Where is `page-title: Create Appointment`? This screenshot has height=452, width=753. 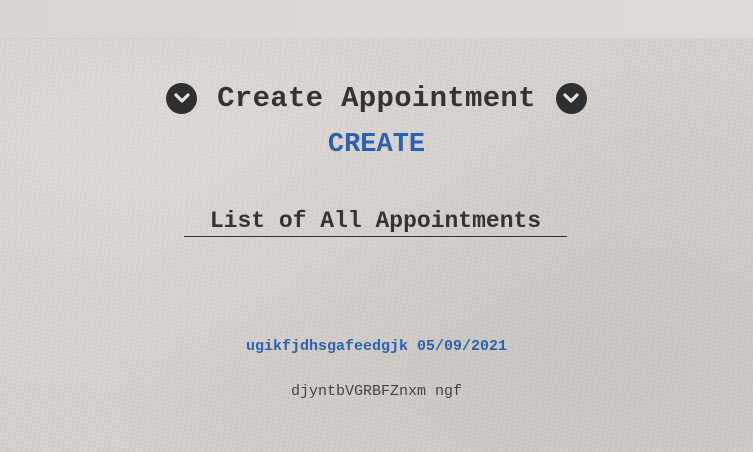
page-title: Create Appointment is located at coordinates (376, 98).